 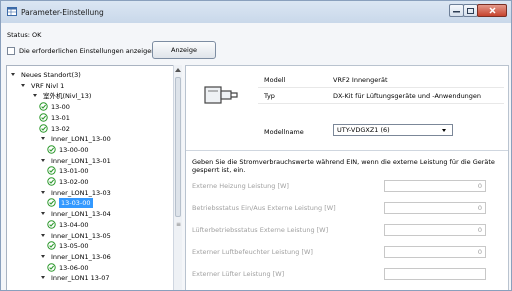 What do you see at coordinates (76, 203) in the screenshot?
I see `tree-node-label: 13-03-00` at bounding box center [76, 203].